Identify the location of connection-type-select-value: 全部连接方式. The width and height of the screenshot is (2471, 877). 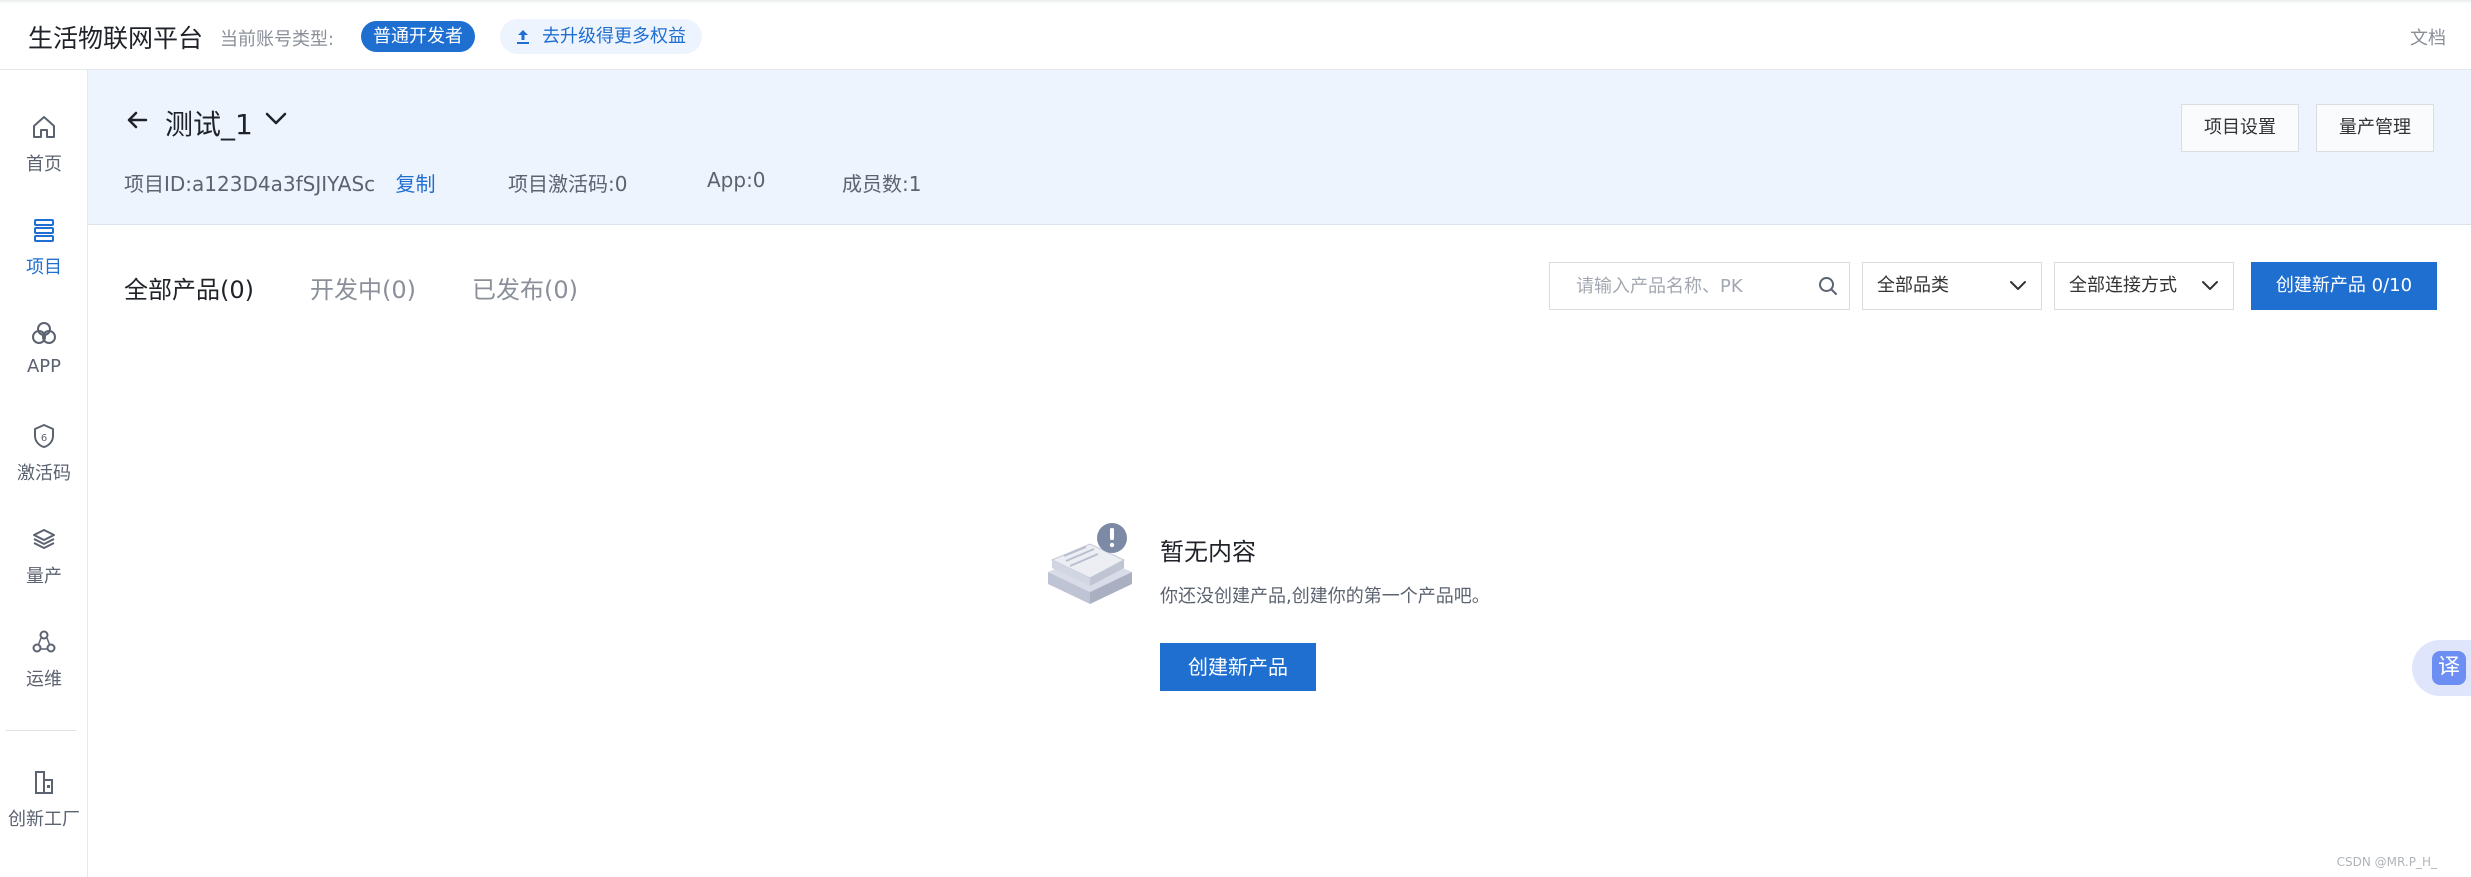
(2123, 285).